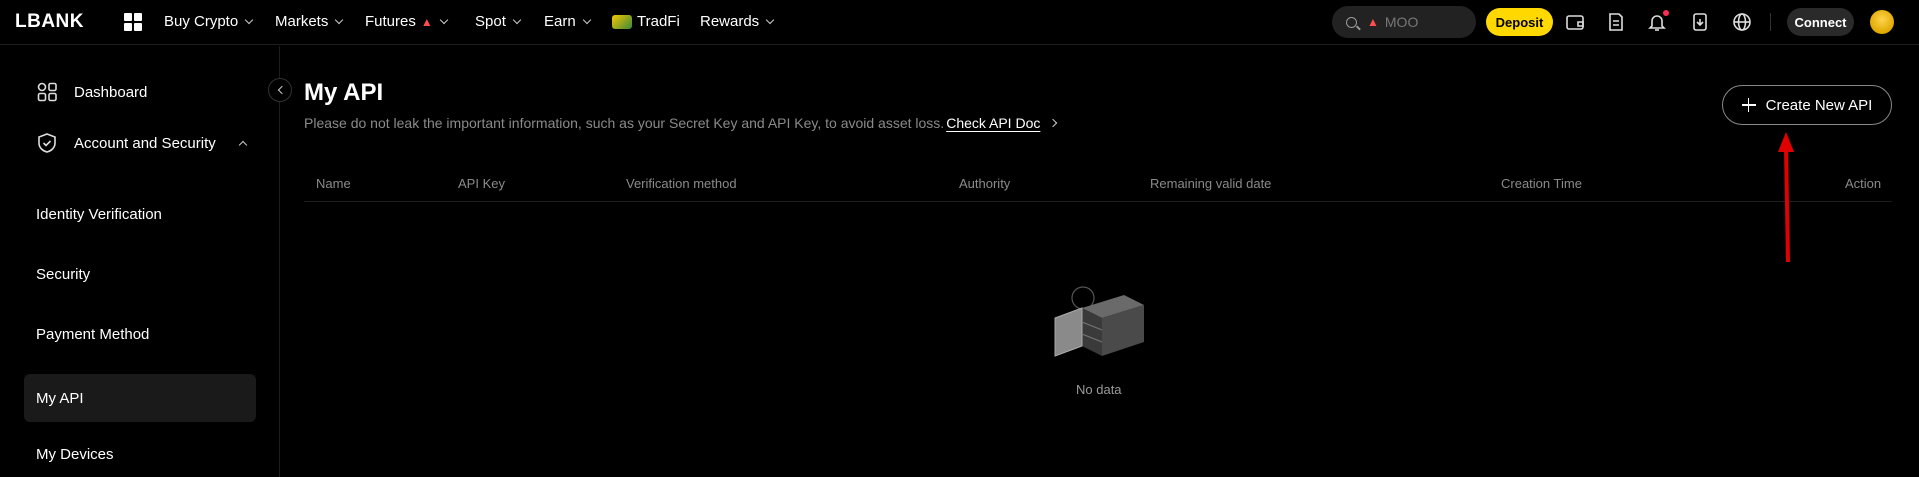 This screenshot has height=477, width=1919. What do you see at coordinates (658, 21) in the screenshot?
I see `nav-tradfi-label: TradFi` at bounding box center [658, 21].